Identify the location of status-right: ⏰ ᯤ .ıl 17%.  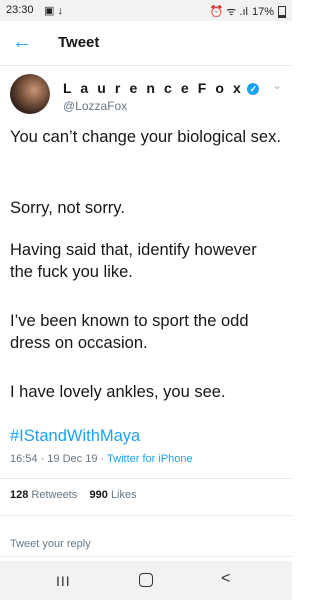
(248, 11).